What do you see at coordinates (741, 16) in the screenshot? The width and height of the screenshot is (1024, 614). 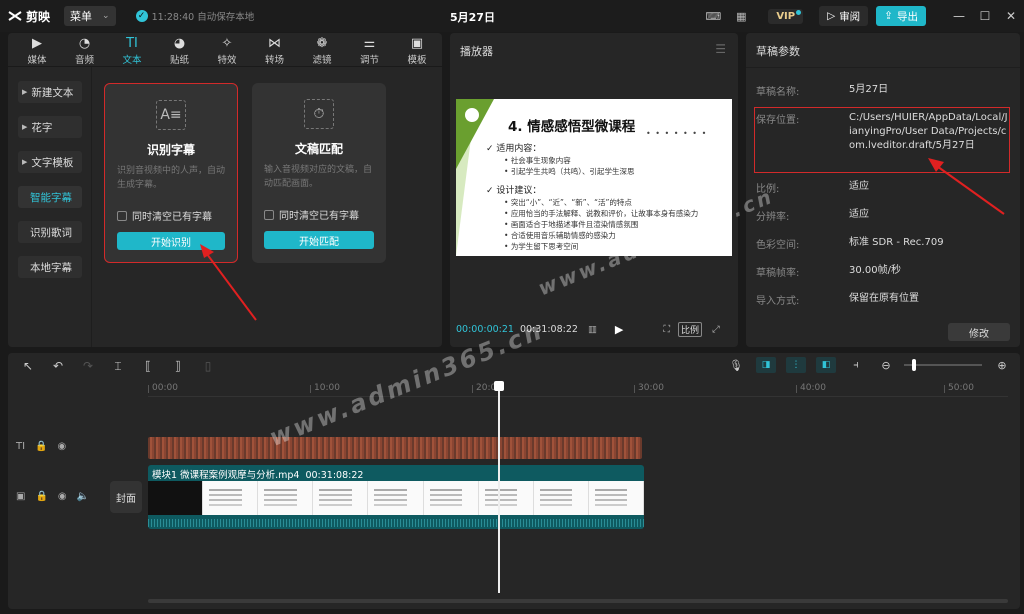 I see `layout-icon: ▦` at bounding box center [741, 16].